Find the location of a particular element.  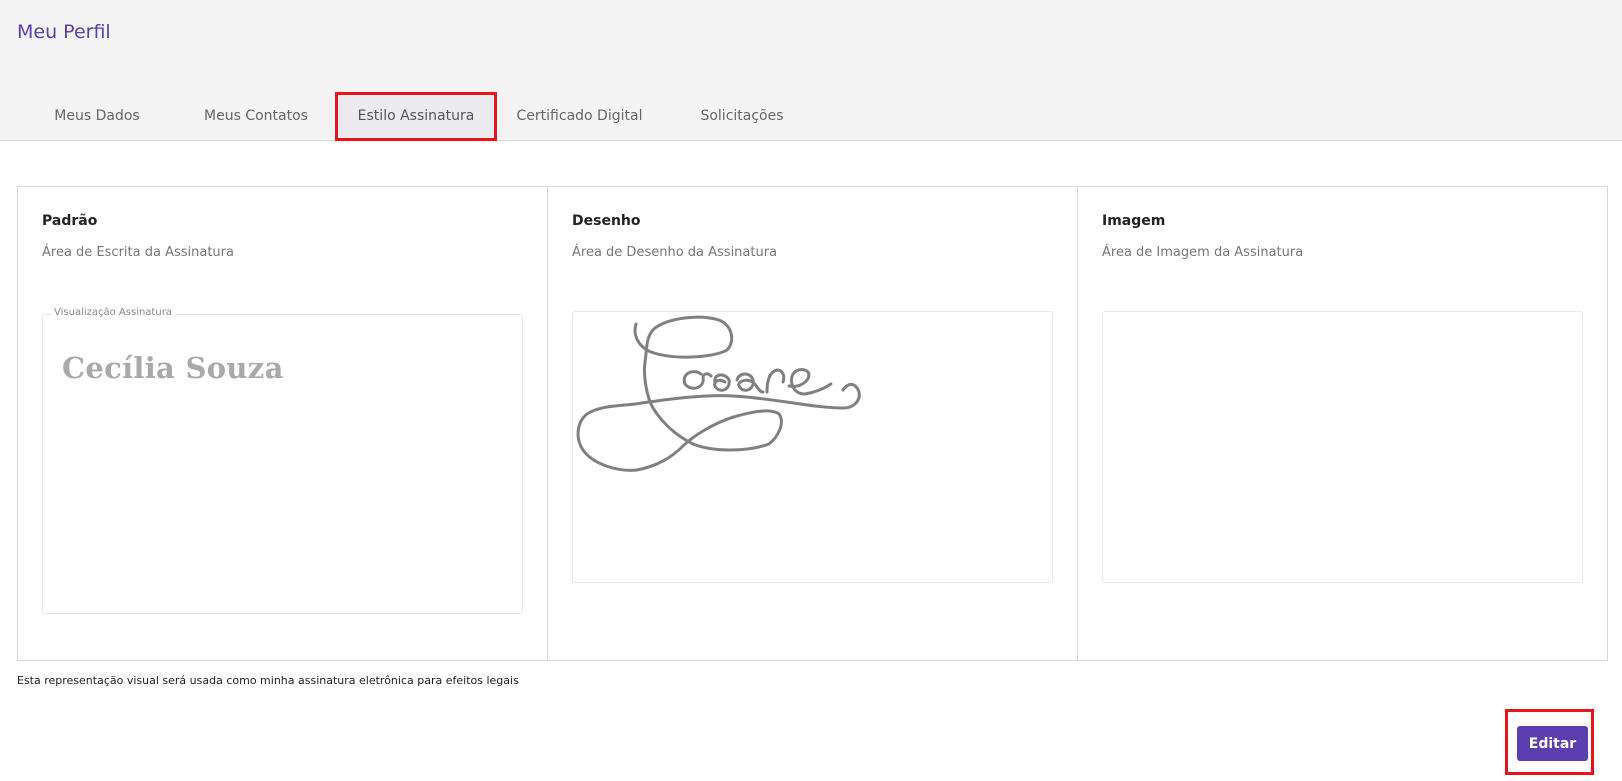

tab-meus-contatos: Meus Contatos is located at coordinates (256, 116).